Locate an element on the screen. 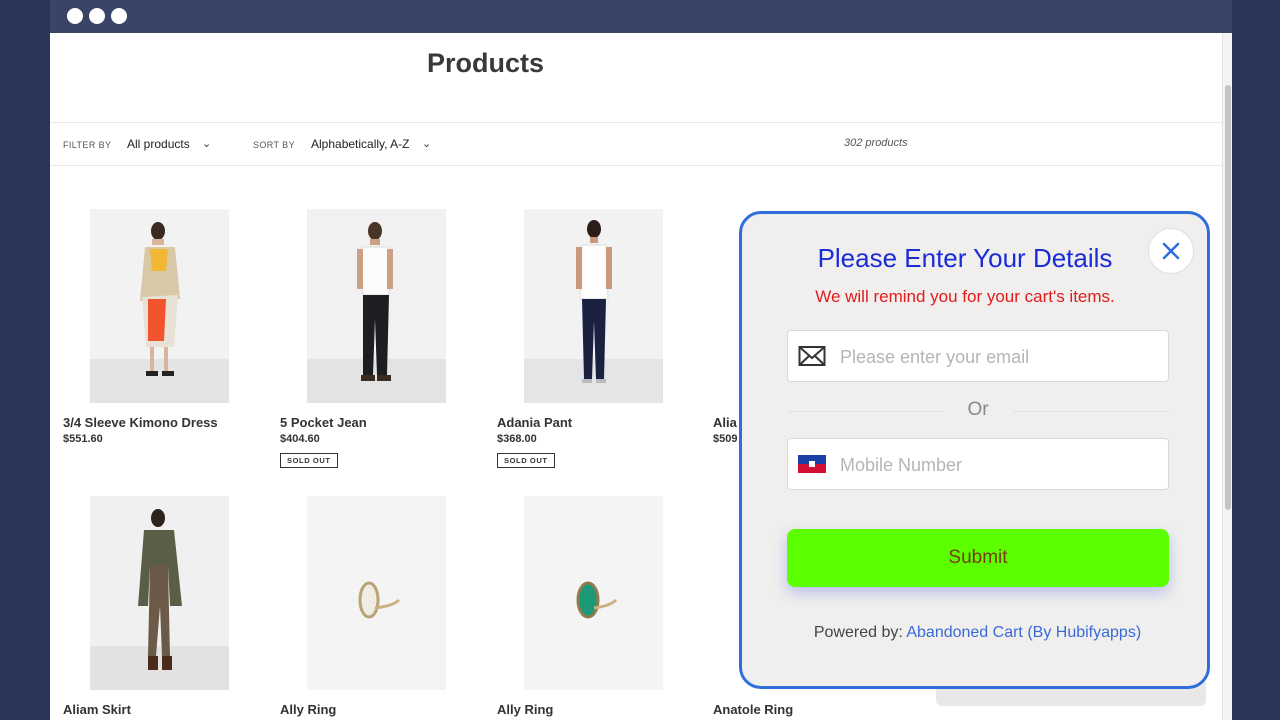 This screenshot has height=720, width=1280. submit-button: Submit is located at coordinates (978, 558).